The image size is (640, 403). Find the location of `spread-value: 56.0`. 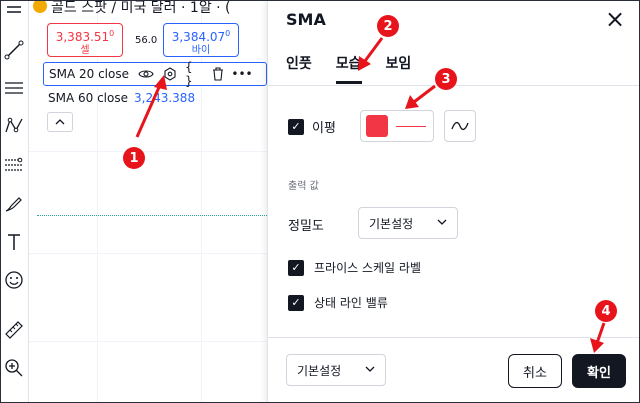

spread-value: 56.0 is located at coordinates (146, 40).